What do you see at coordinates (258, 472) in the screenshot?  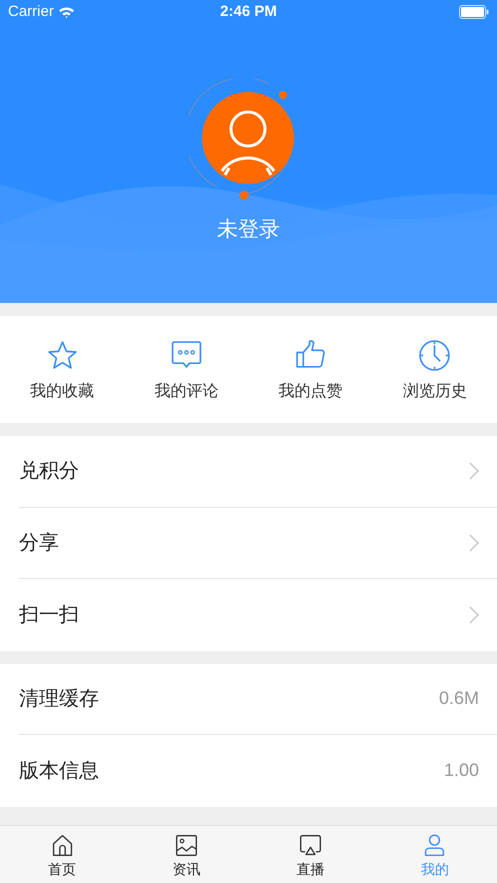 I see `menu-row: 兑积分` at bounding box center [258, 472].